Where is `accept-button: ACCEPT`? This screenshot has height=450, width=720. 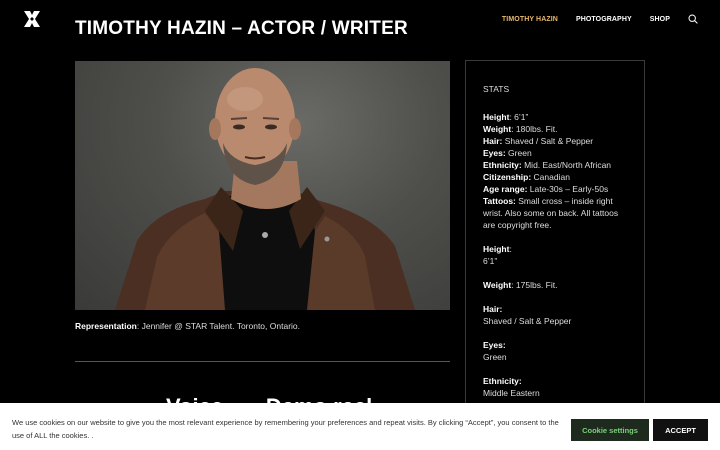 accept-button: ACCEPT is located at coordinates (680, 430).